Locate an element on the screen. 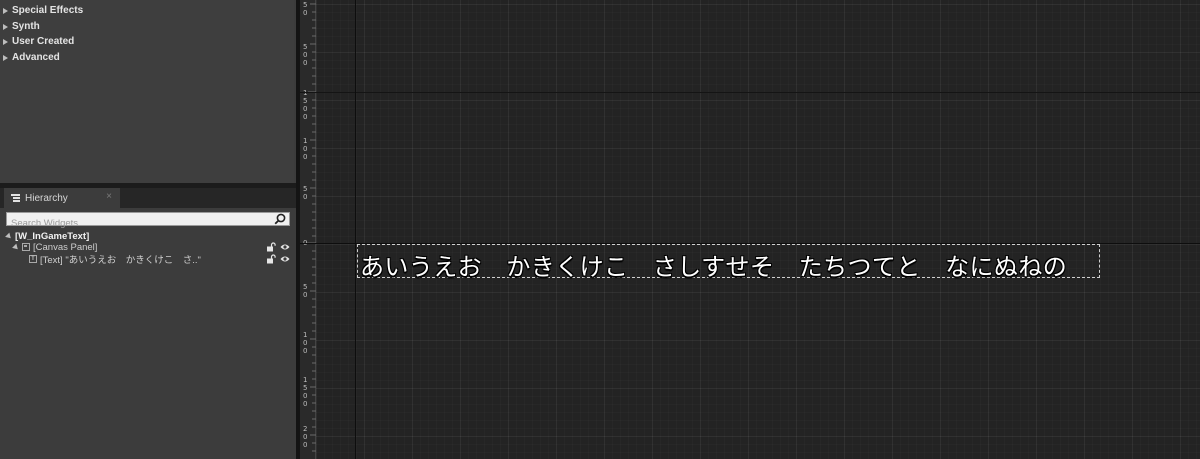 The image size is (1200, 459). tab-hierarchy: Hierarchy × is located at coordinates (62, 198).